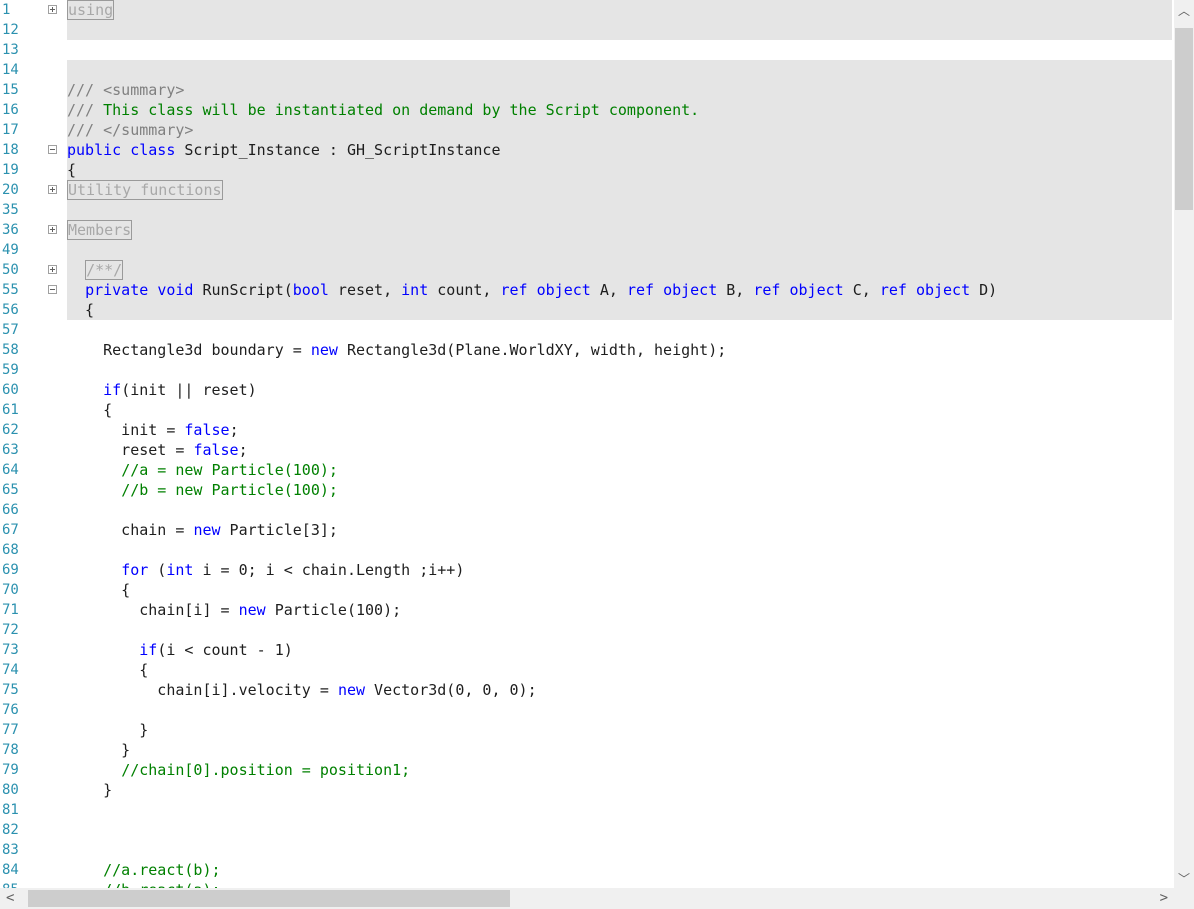 Image resolution: width=1194 pixels, height=909 pixels. Describe the element at coordinates (587, 190) in the screenshot. I see `code-line: 20 Utility functions` at that location.